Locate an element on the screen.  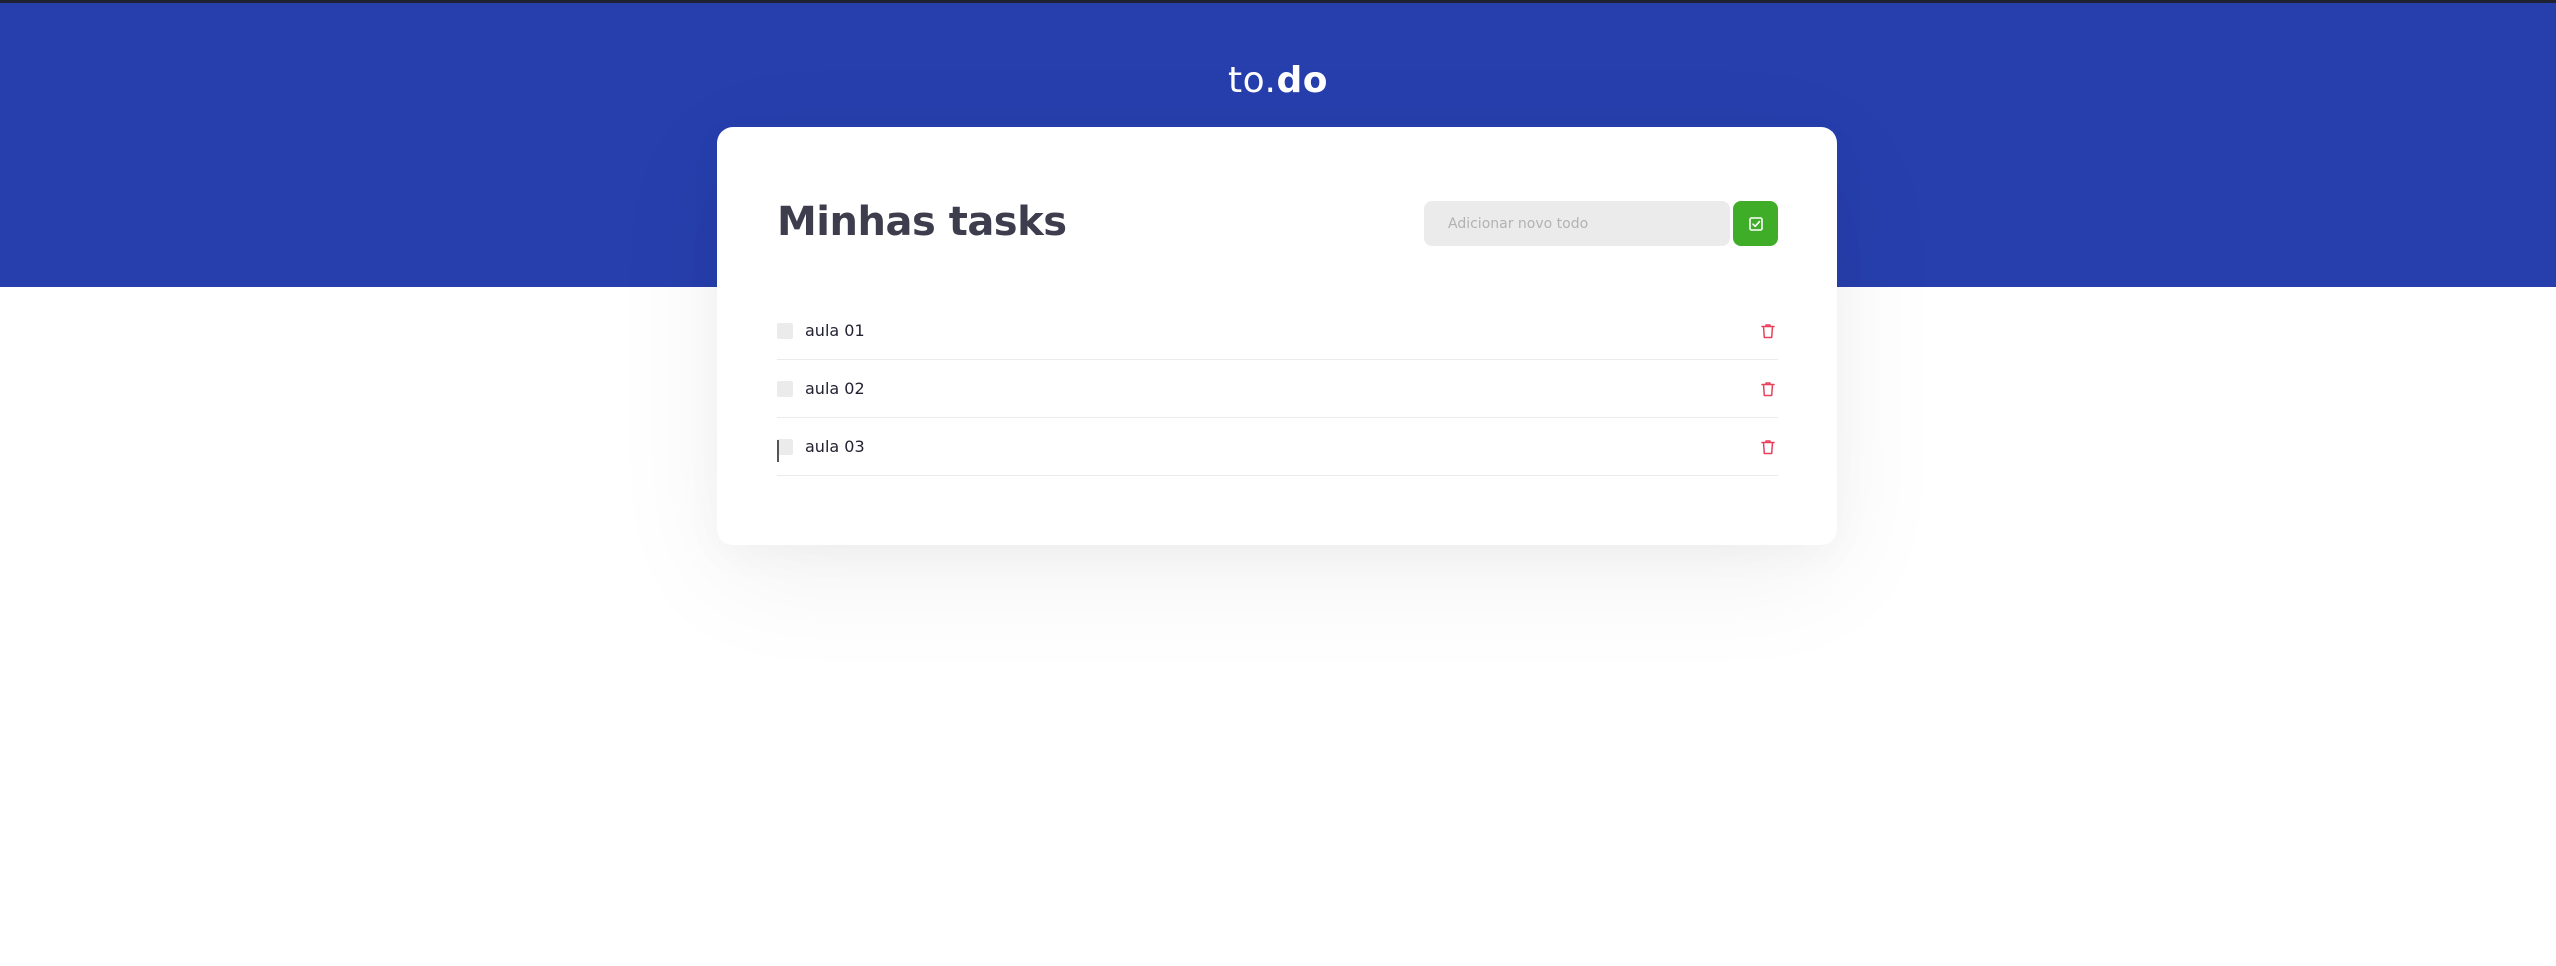
add-todo-button is located at coordinates (1755, 223).